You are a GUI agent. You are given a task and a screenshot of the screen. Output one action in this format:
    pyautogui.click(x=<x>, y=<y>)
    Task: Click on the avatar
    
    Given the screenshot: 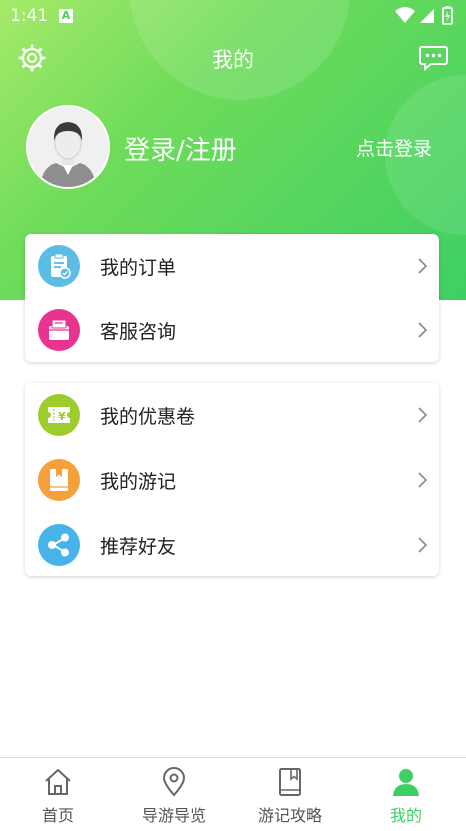 What is the action you would take?
    pyautogui.click(x=68, y=147)
    